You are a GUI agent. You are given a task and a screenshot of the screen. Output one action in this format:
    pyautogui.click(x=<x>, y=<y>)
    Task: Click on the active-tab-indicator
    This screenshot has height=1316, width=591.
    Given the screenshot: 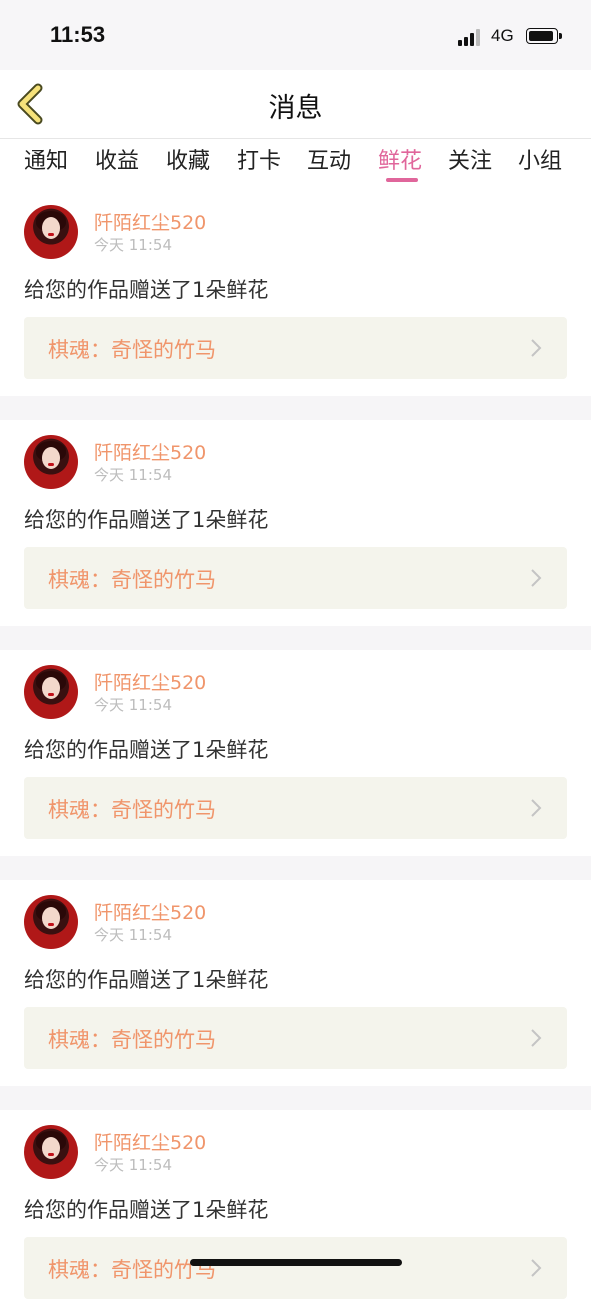 What is the action you would take?
    pyautogui.click(x=402, y=180)
    